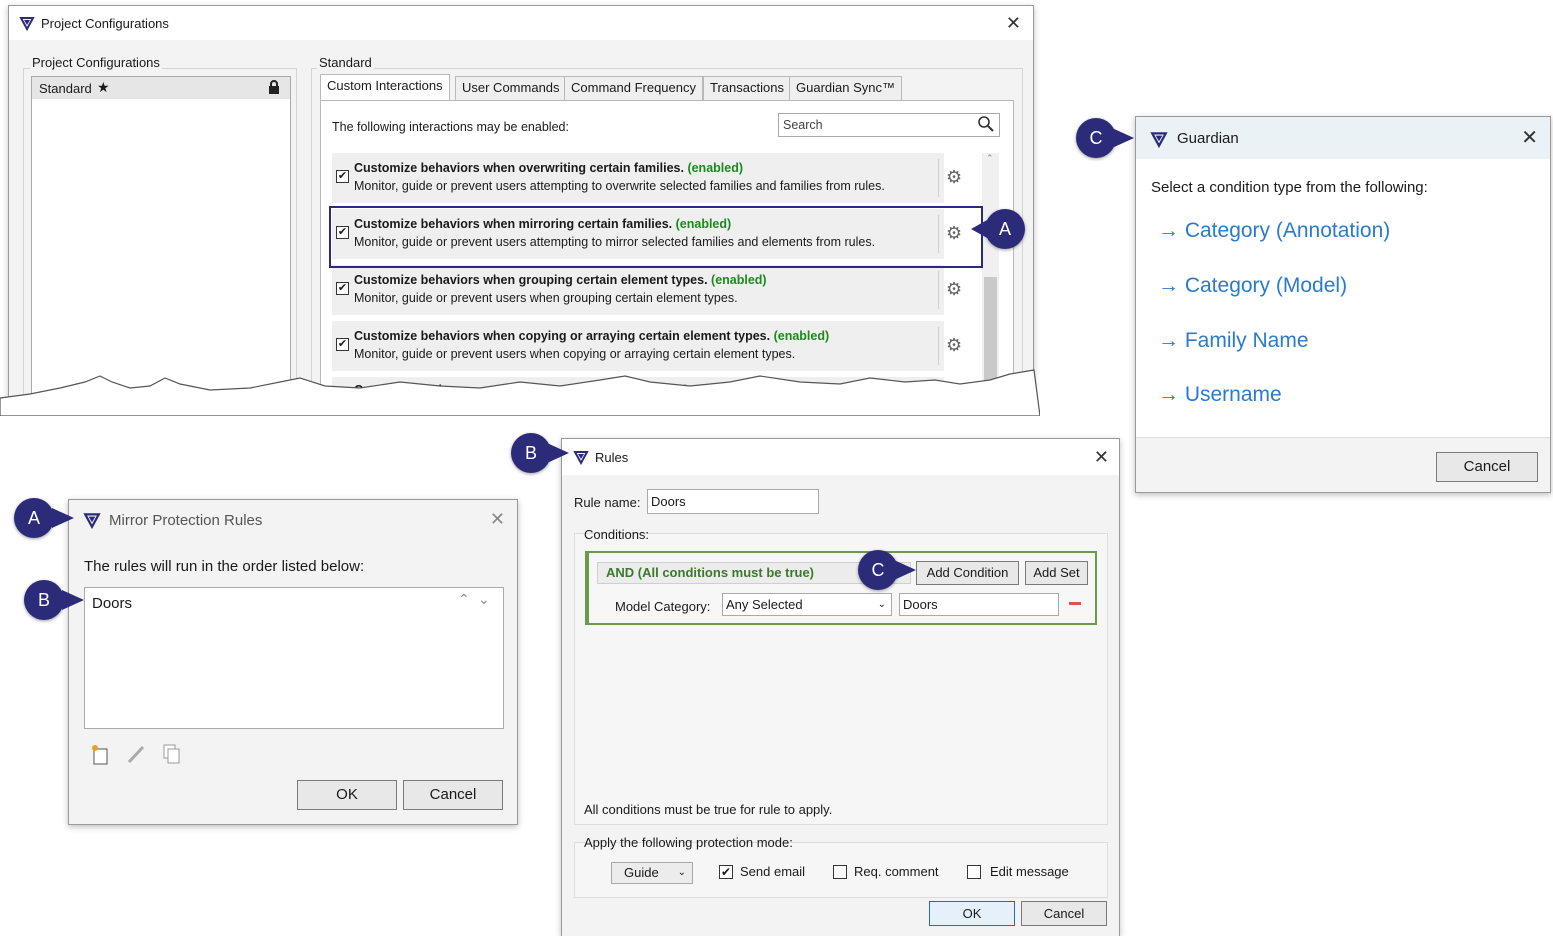  Describe the element at coordinates (896, 871) in the screenshot. I see `req-comment-label: Req. comment` at that location.